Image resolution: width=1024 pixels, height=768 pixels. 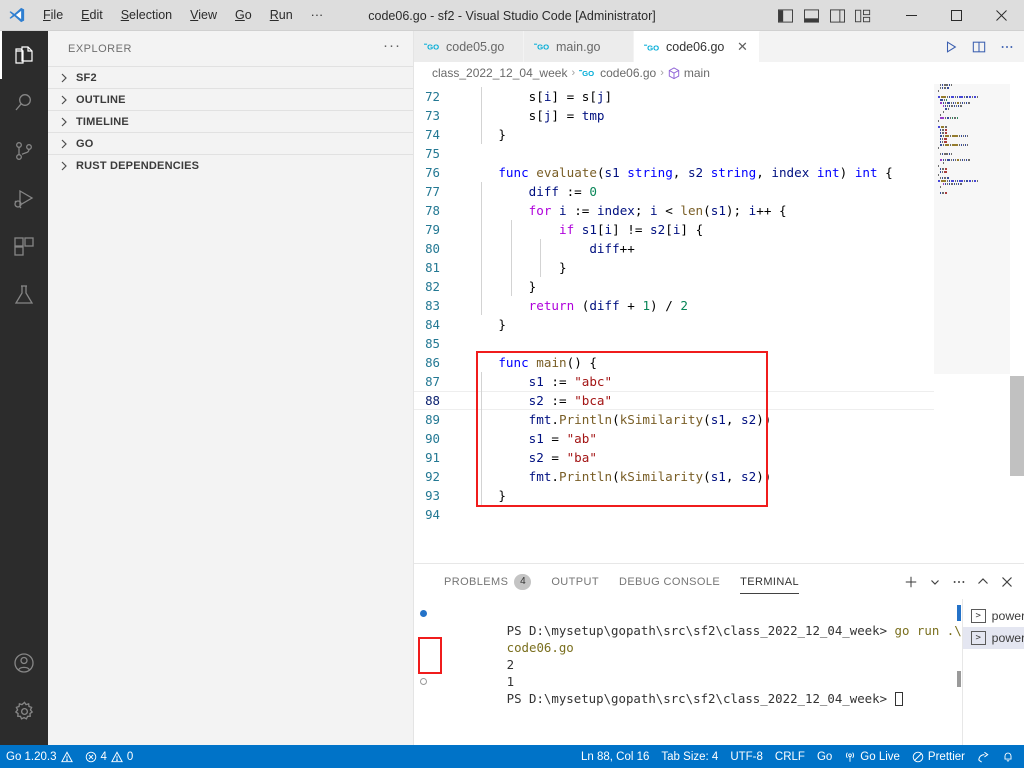 What do you see at coordinates (653, 96) in the screenshot?
I see `code-line: 72 s[i] = s[j]` at bounding box center [653, 96].